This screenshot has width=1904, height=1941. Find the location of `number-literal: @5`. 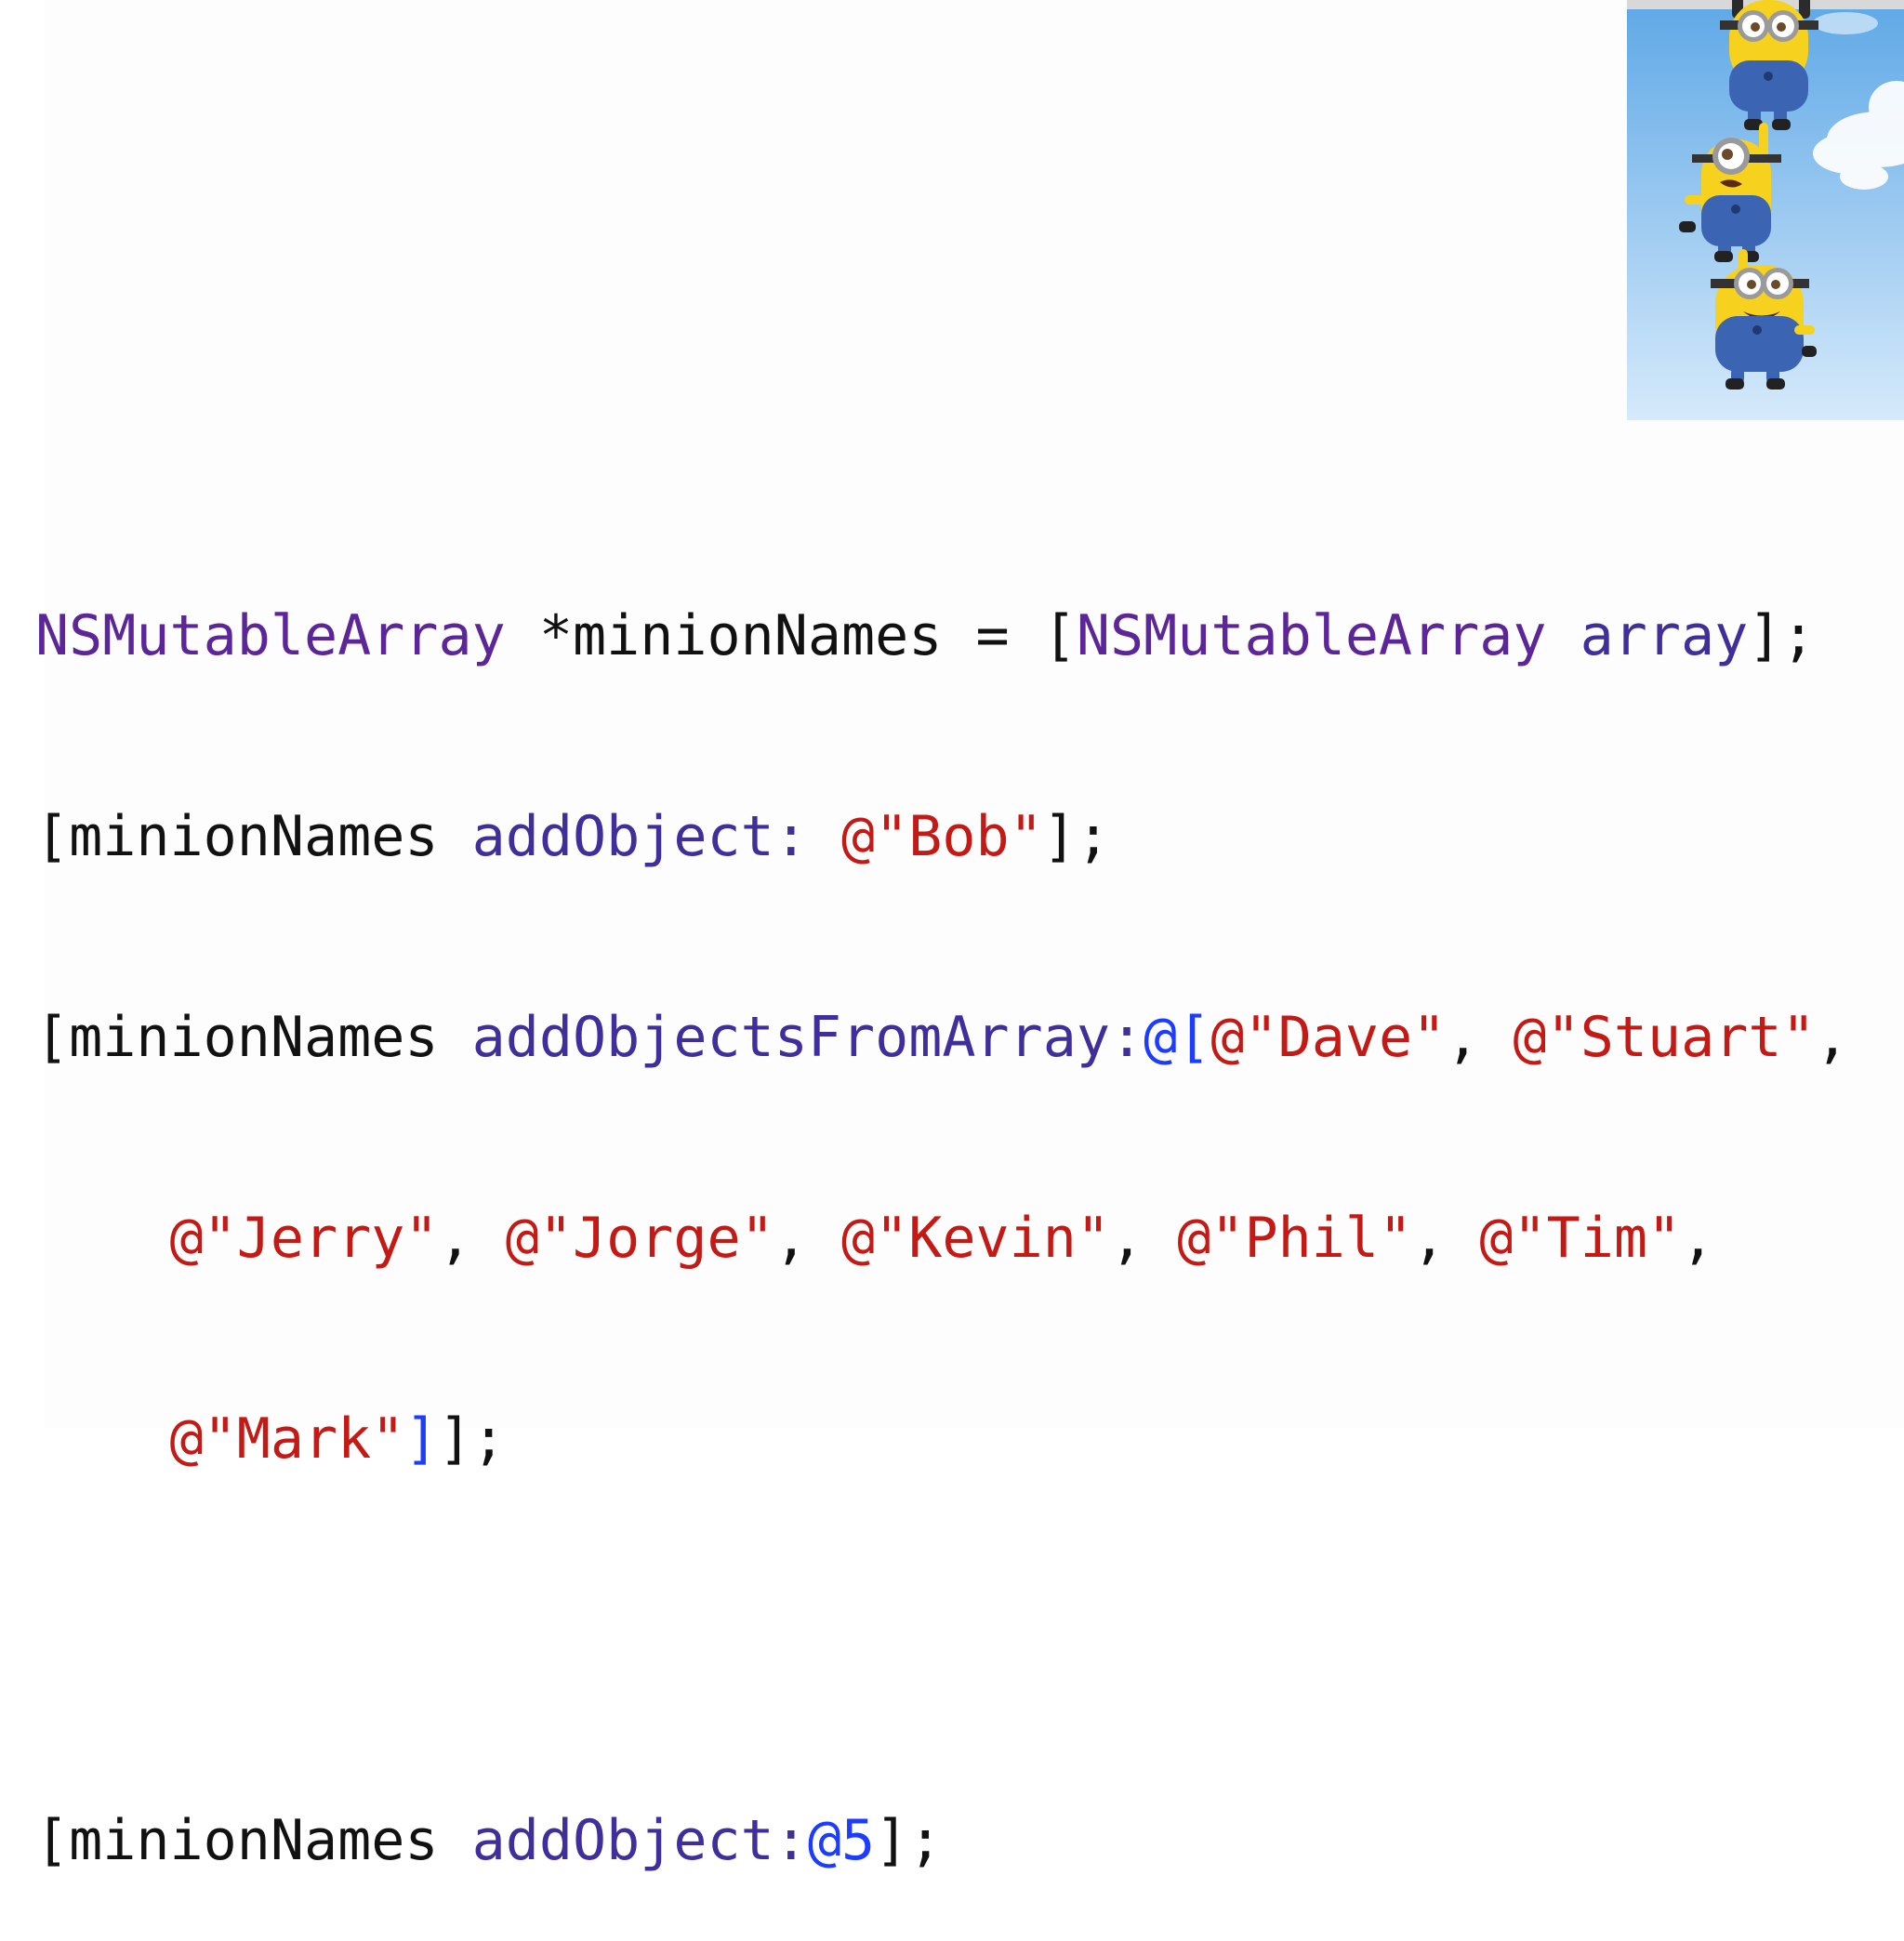

number-literal: @5 is located at coordinates (841, 1841).